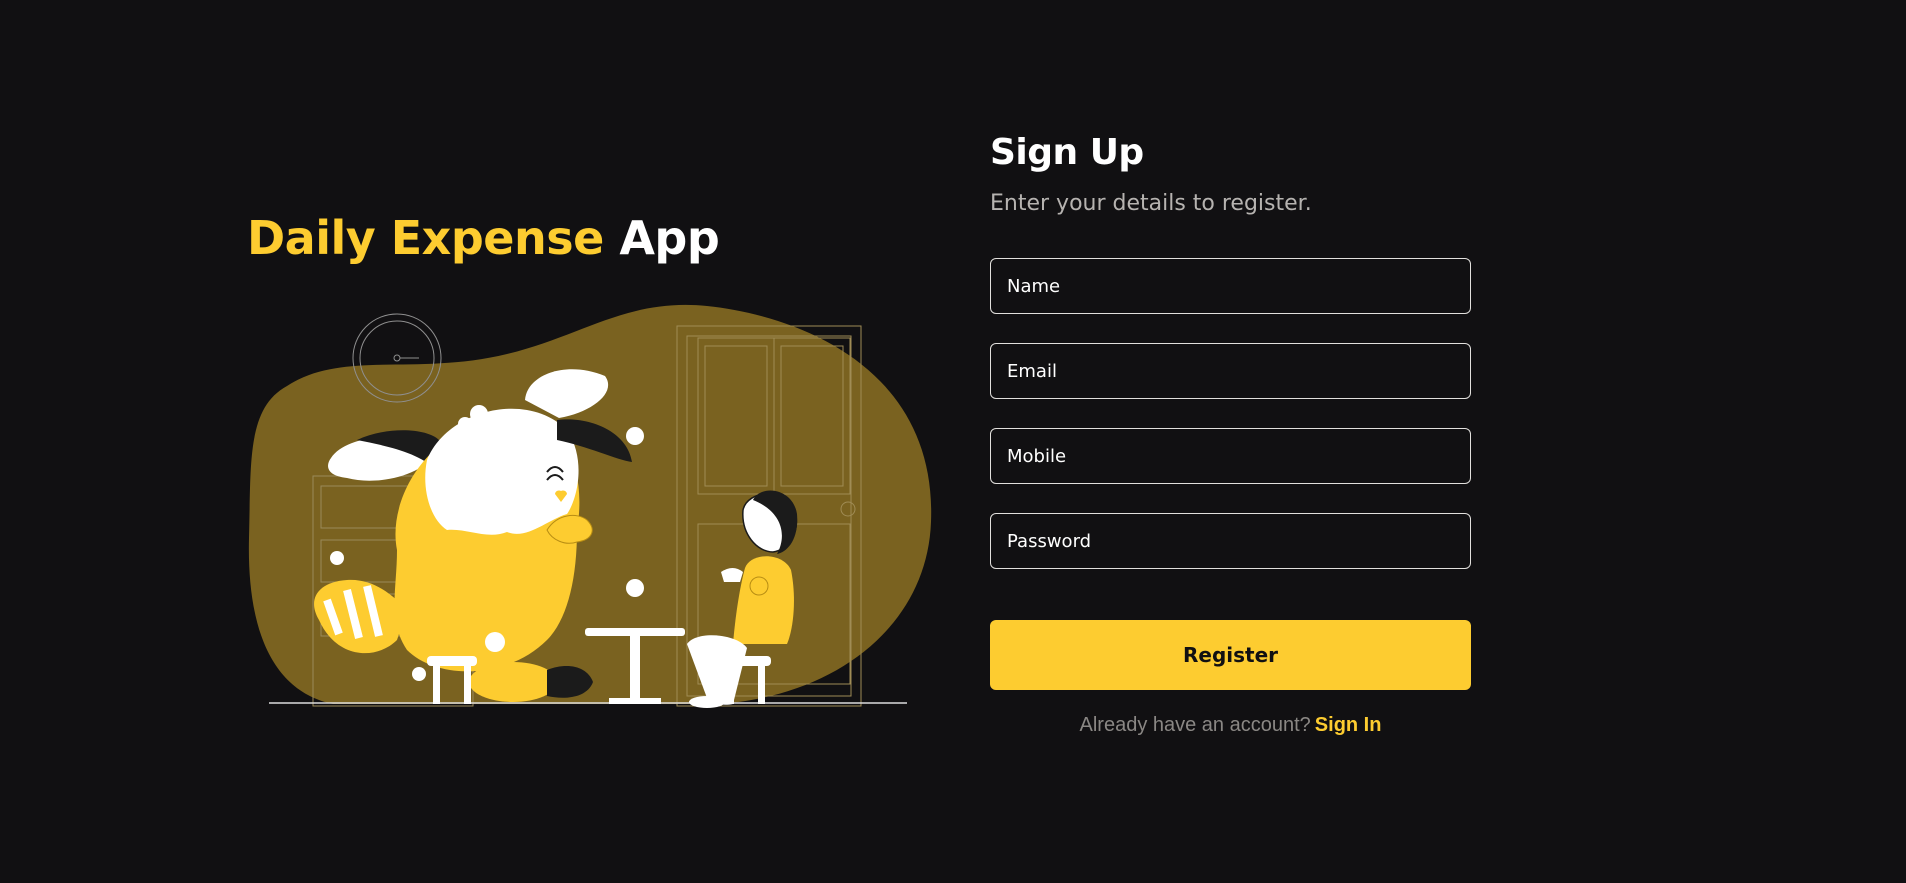  I want to click on mobile-field, so click(1230, 456).